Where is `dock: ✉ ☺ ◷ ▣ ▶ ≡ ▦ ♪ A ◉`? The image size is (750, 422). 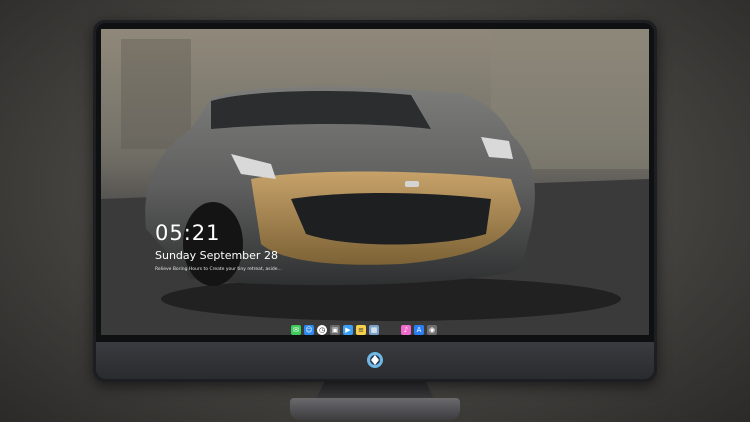
dock: ✉ ☺ ◷ ▣ ▶ ≡ ▦ ♪ A ◉ is located at coordinates (364, 330).